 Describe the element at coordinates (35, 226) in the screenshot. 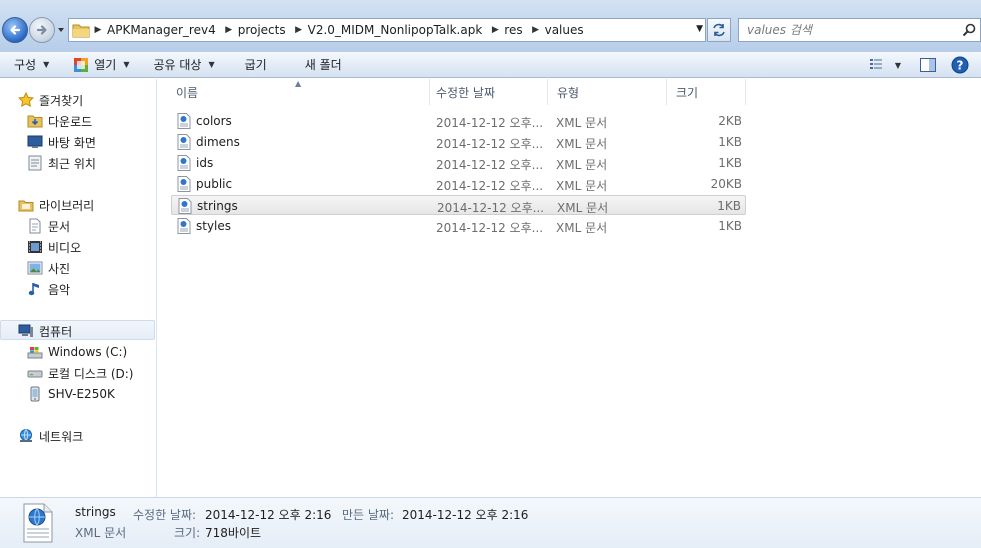

I see `documents-icon` at that location.